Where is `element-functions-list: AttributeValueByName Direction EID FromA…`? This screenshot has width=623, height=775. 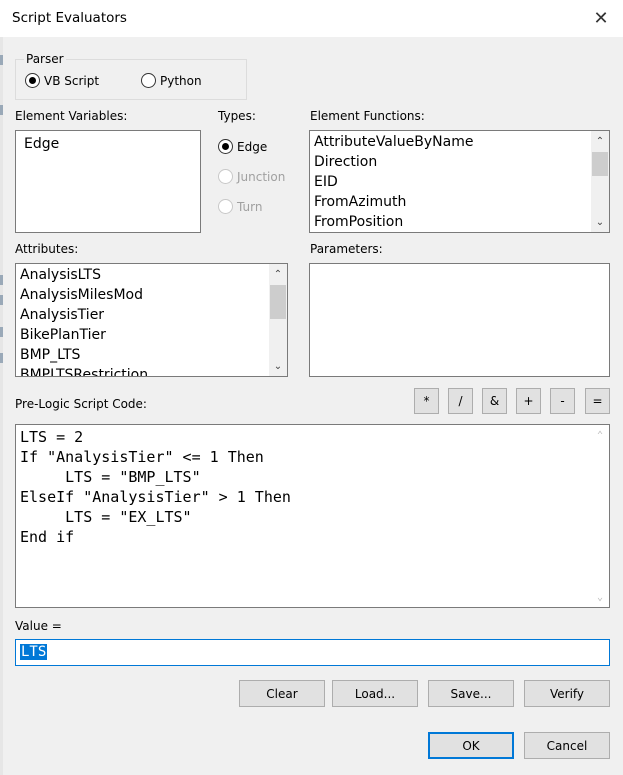
element-functions-list: AttributeValueByName Direction EID FromA… is located at coordinates (459, 181).